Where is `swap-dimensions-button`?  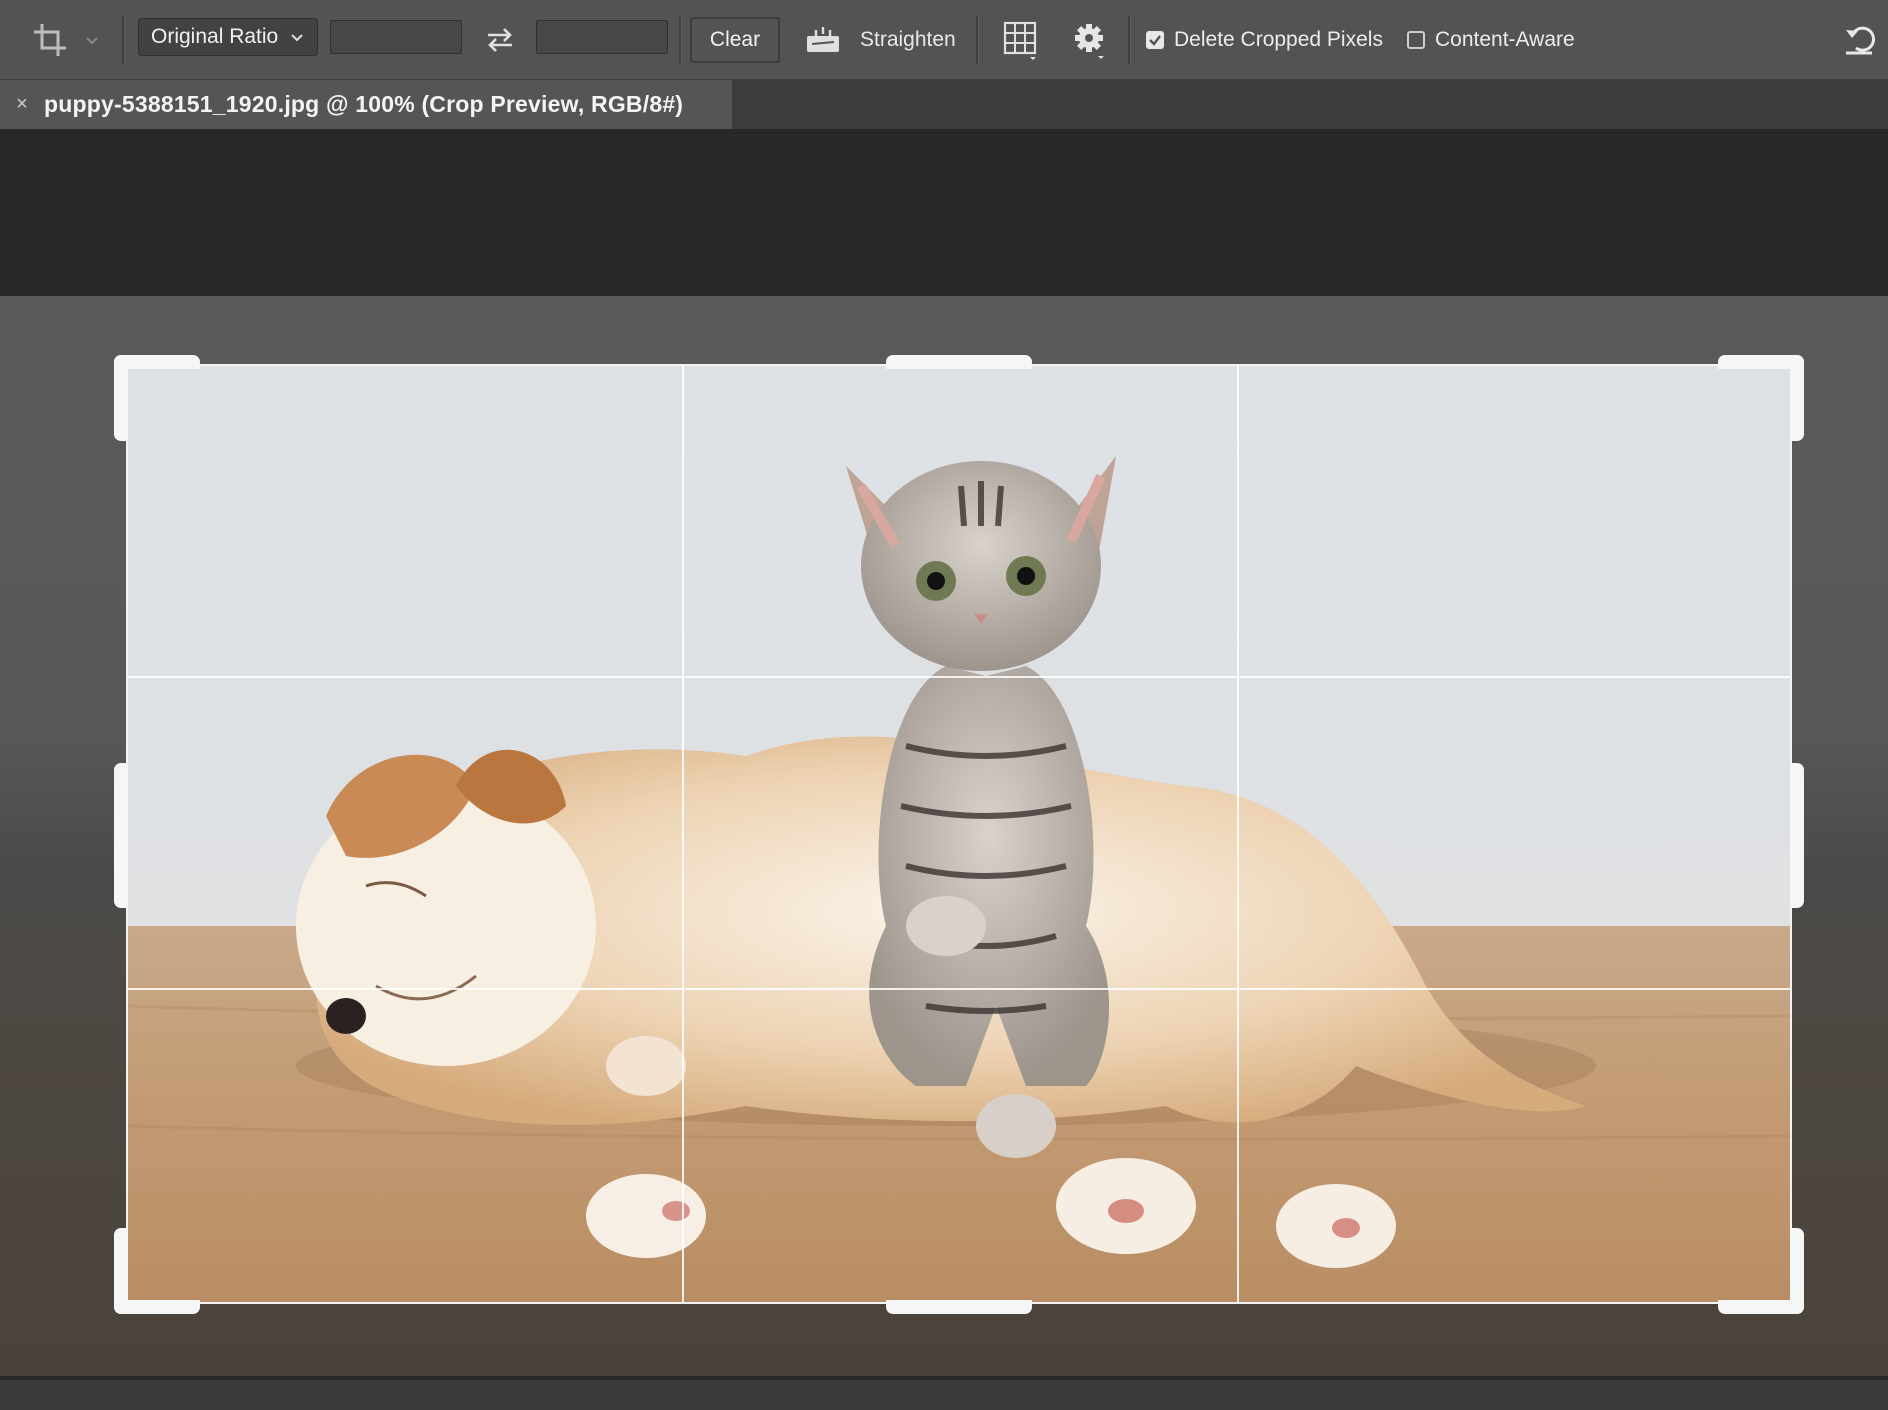 swap-dimensions-button is located at coordinates (500, 40).